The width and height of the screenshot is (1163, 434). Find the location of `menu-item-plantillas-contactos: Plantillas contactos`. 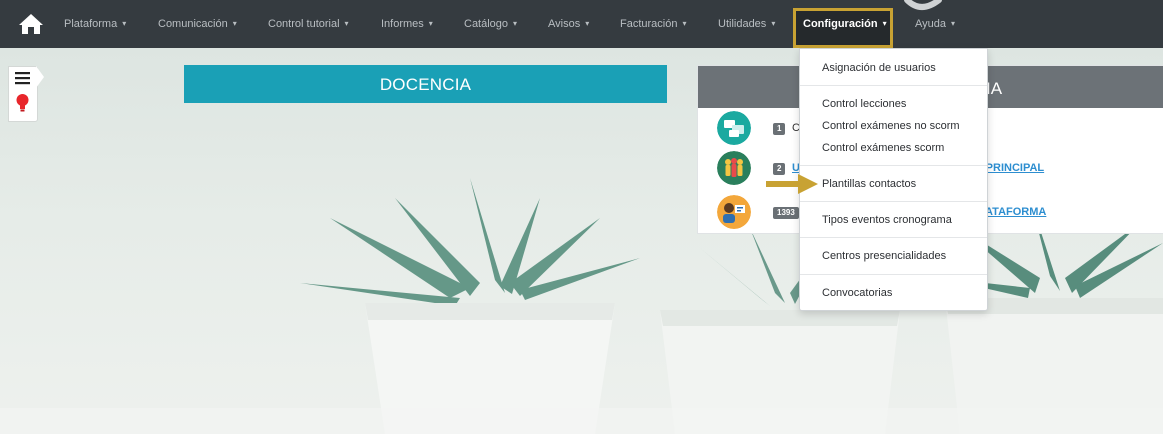

menu-item-plantillas-contactos: Plantillas contactos is located at coordinates (869, 184).